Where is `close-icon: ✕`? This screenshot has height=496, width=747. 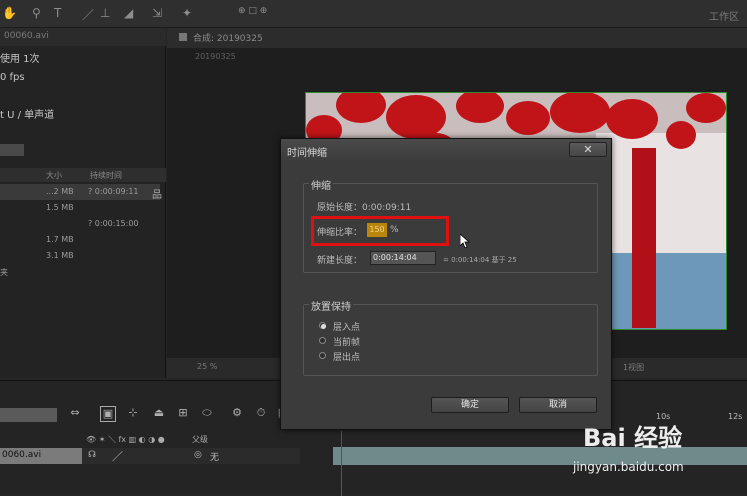 close-icon: ✕ is located at coordinates (588, 149).